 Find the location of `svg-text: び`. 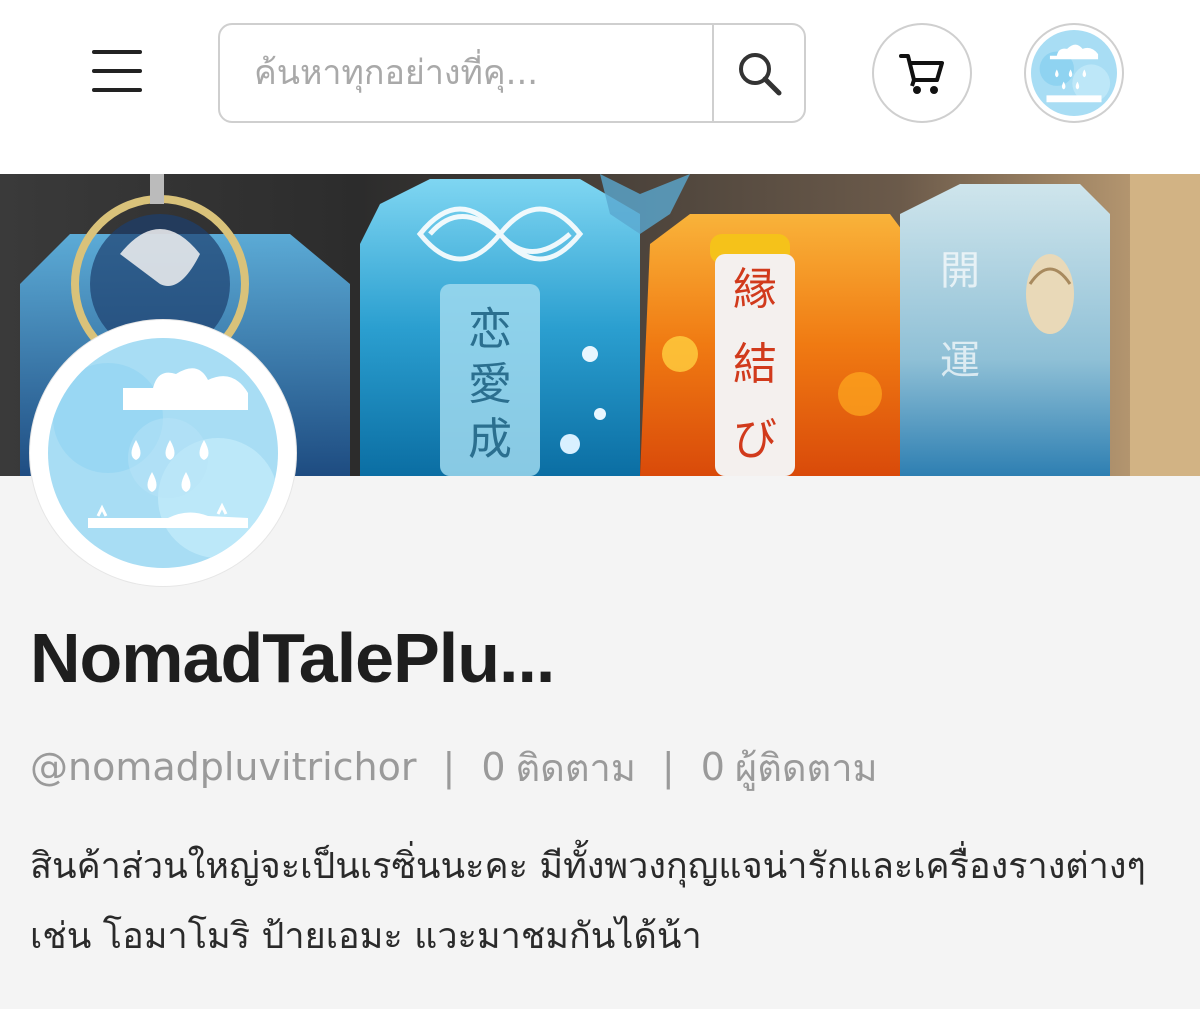

svg-text: び is located at coordinates (755, 439).